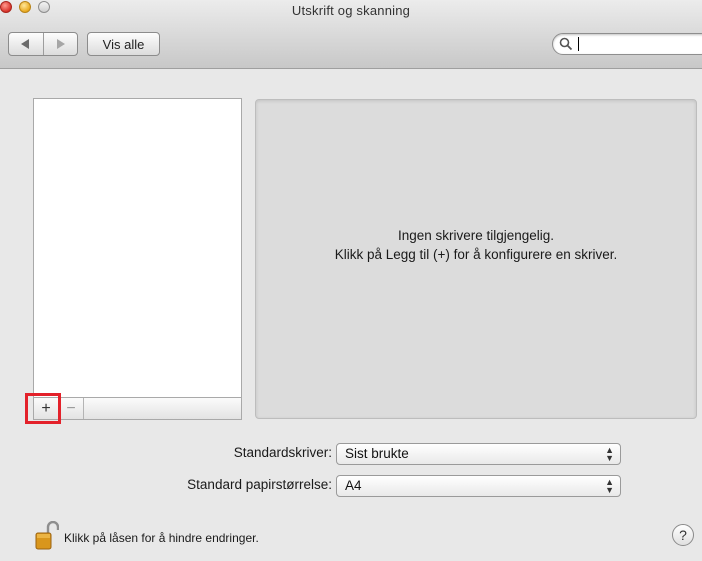  I want to click on back-button, so click(26, 44).